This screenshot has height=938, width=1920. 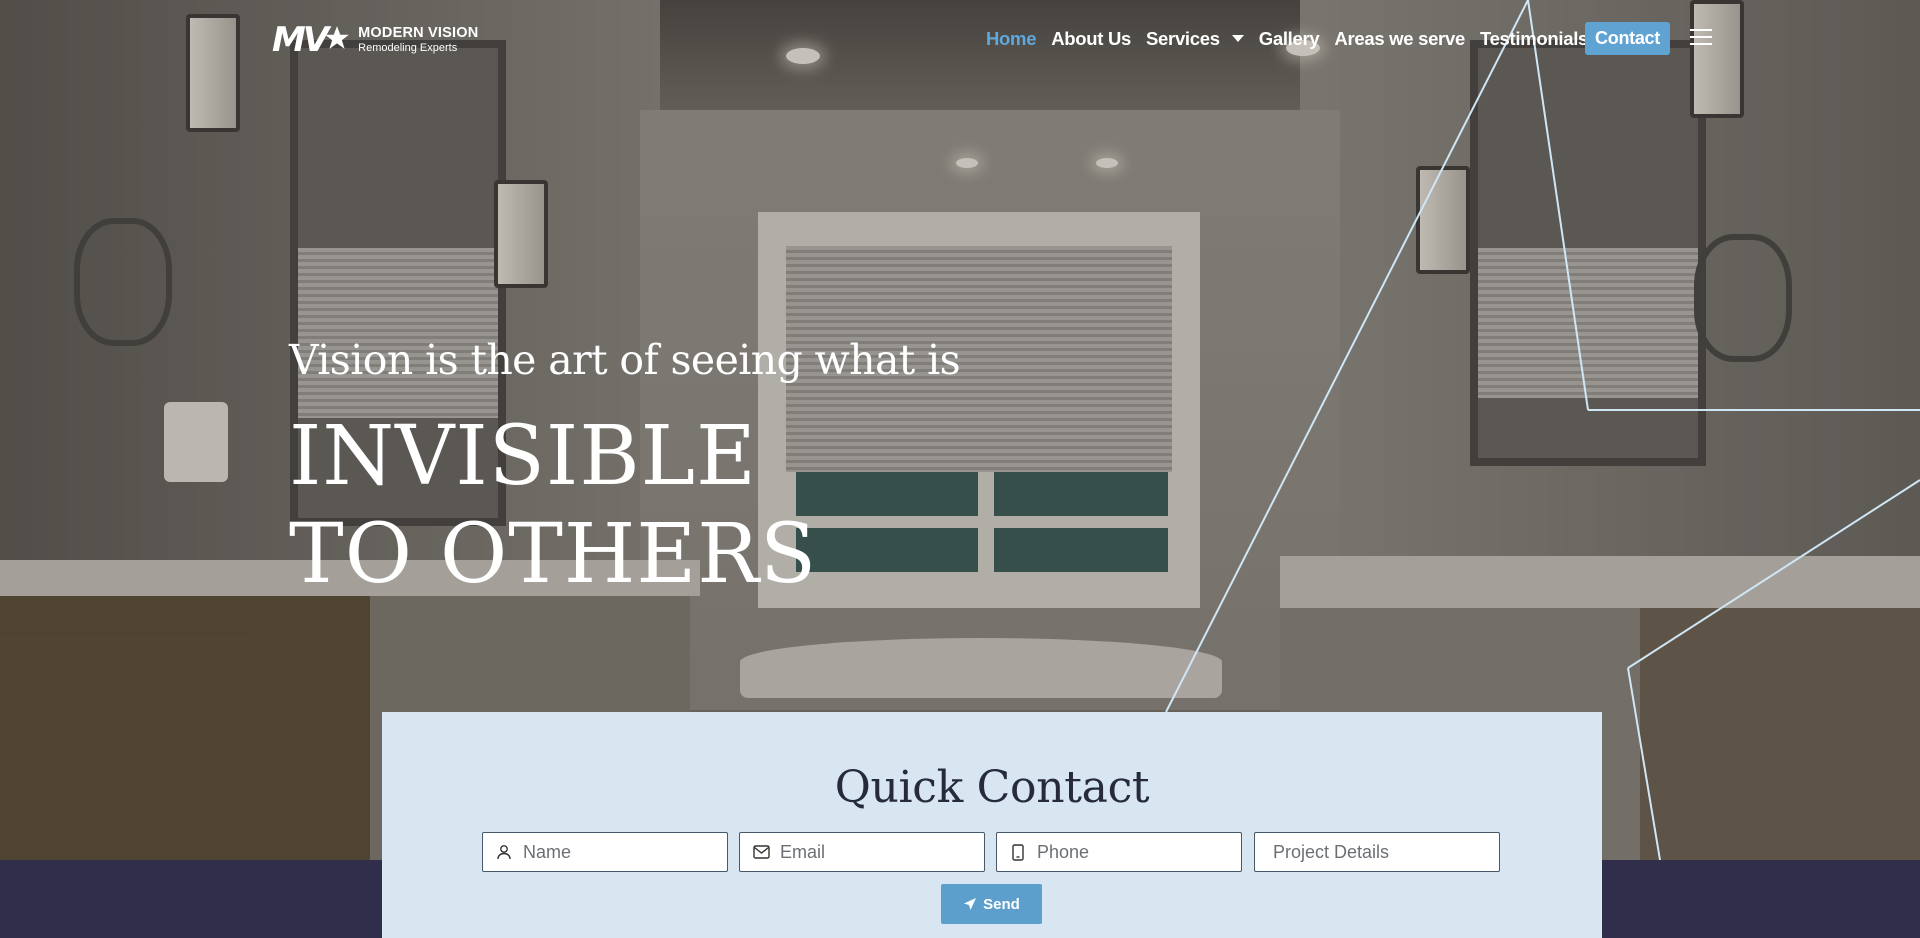 What do you see at coordinates (1534, 39) in the screenshot?
I see `nav-testimonials: Testimonials` at bounding box center [1534, 39].